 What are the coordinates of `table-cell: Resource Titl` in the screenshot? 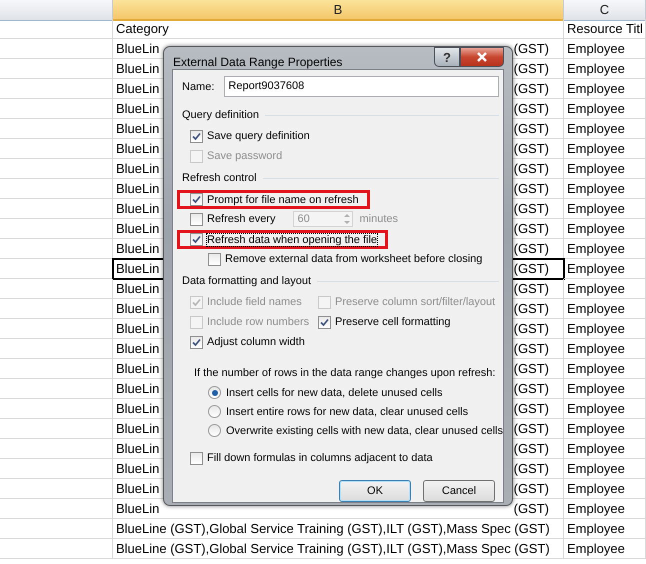 It's located at (605, 29).